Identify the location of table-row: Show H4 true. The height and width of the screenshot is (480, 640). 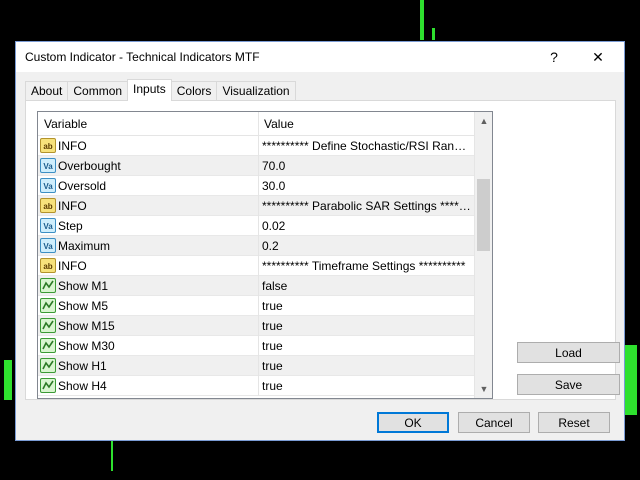
(256, 386).